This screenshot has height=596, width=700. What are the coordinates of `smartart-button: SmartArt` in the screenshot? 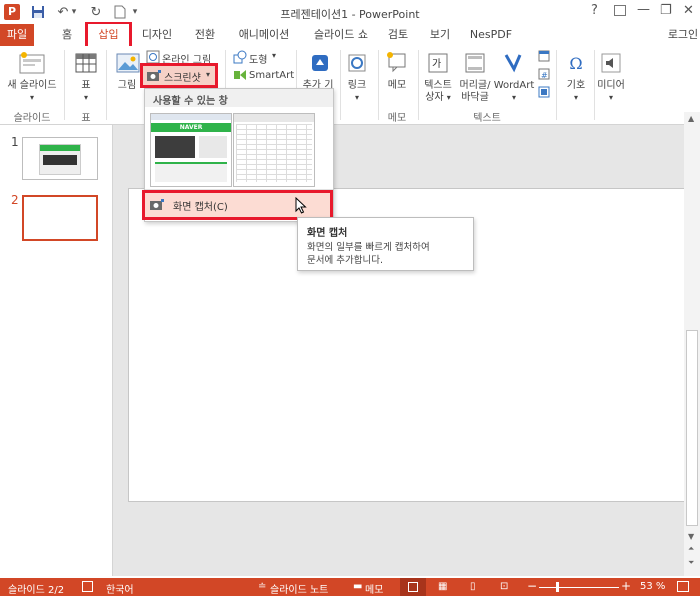 It's located at (271, 75).